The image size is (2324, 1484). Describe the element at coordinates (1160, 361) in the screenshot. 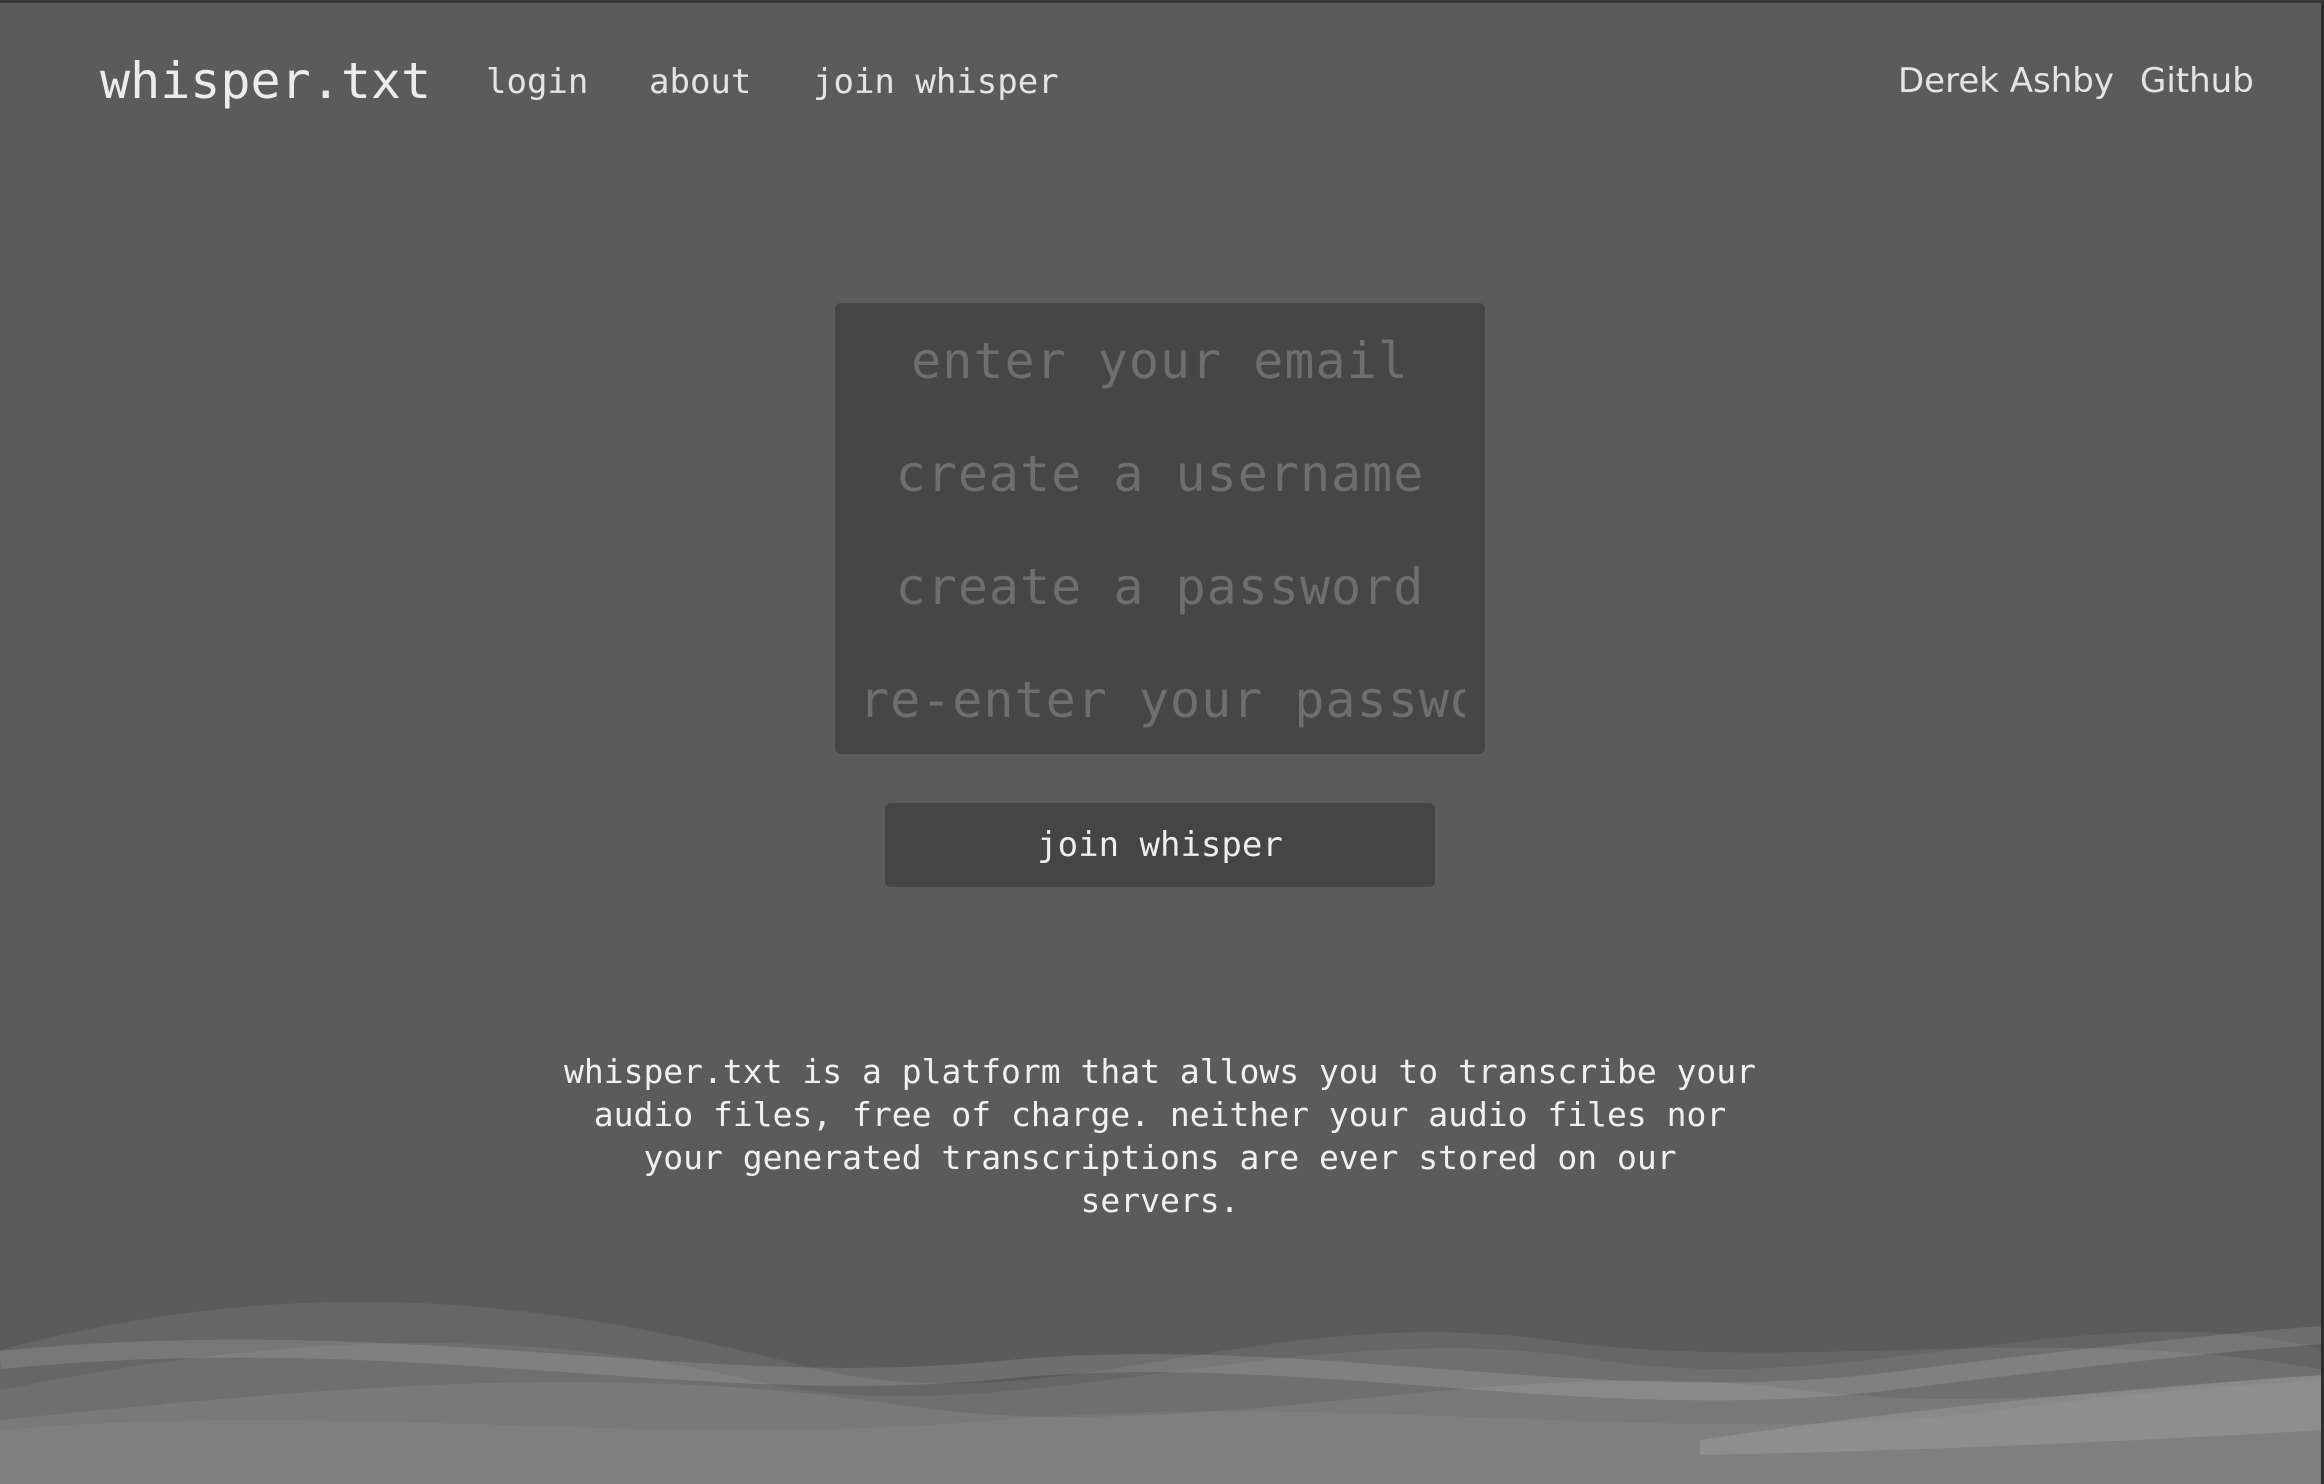

I see `email-input` at that location.